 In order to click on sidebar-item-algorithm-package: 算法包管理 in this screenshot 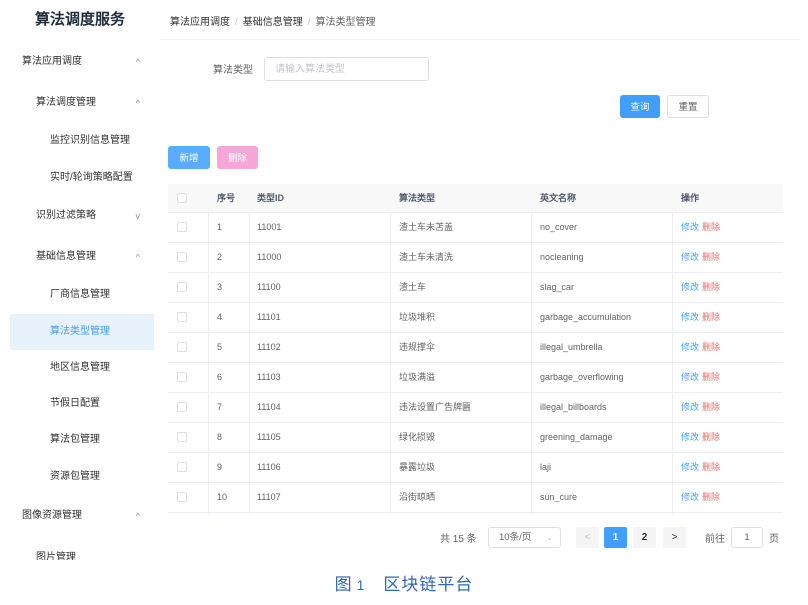, I will do `click(82, 440)`.